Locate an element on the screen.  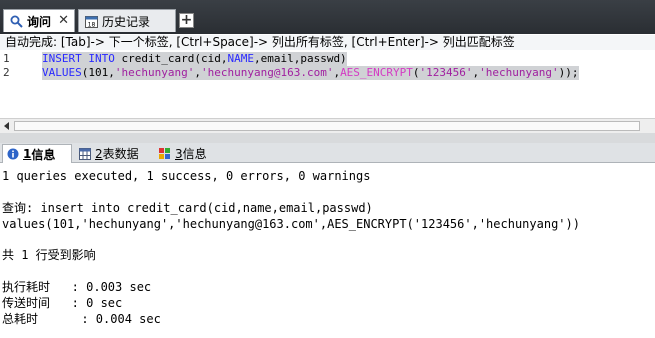
calendar-icon: 18 is located at coordinates (91, 21).